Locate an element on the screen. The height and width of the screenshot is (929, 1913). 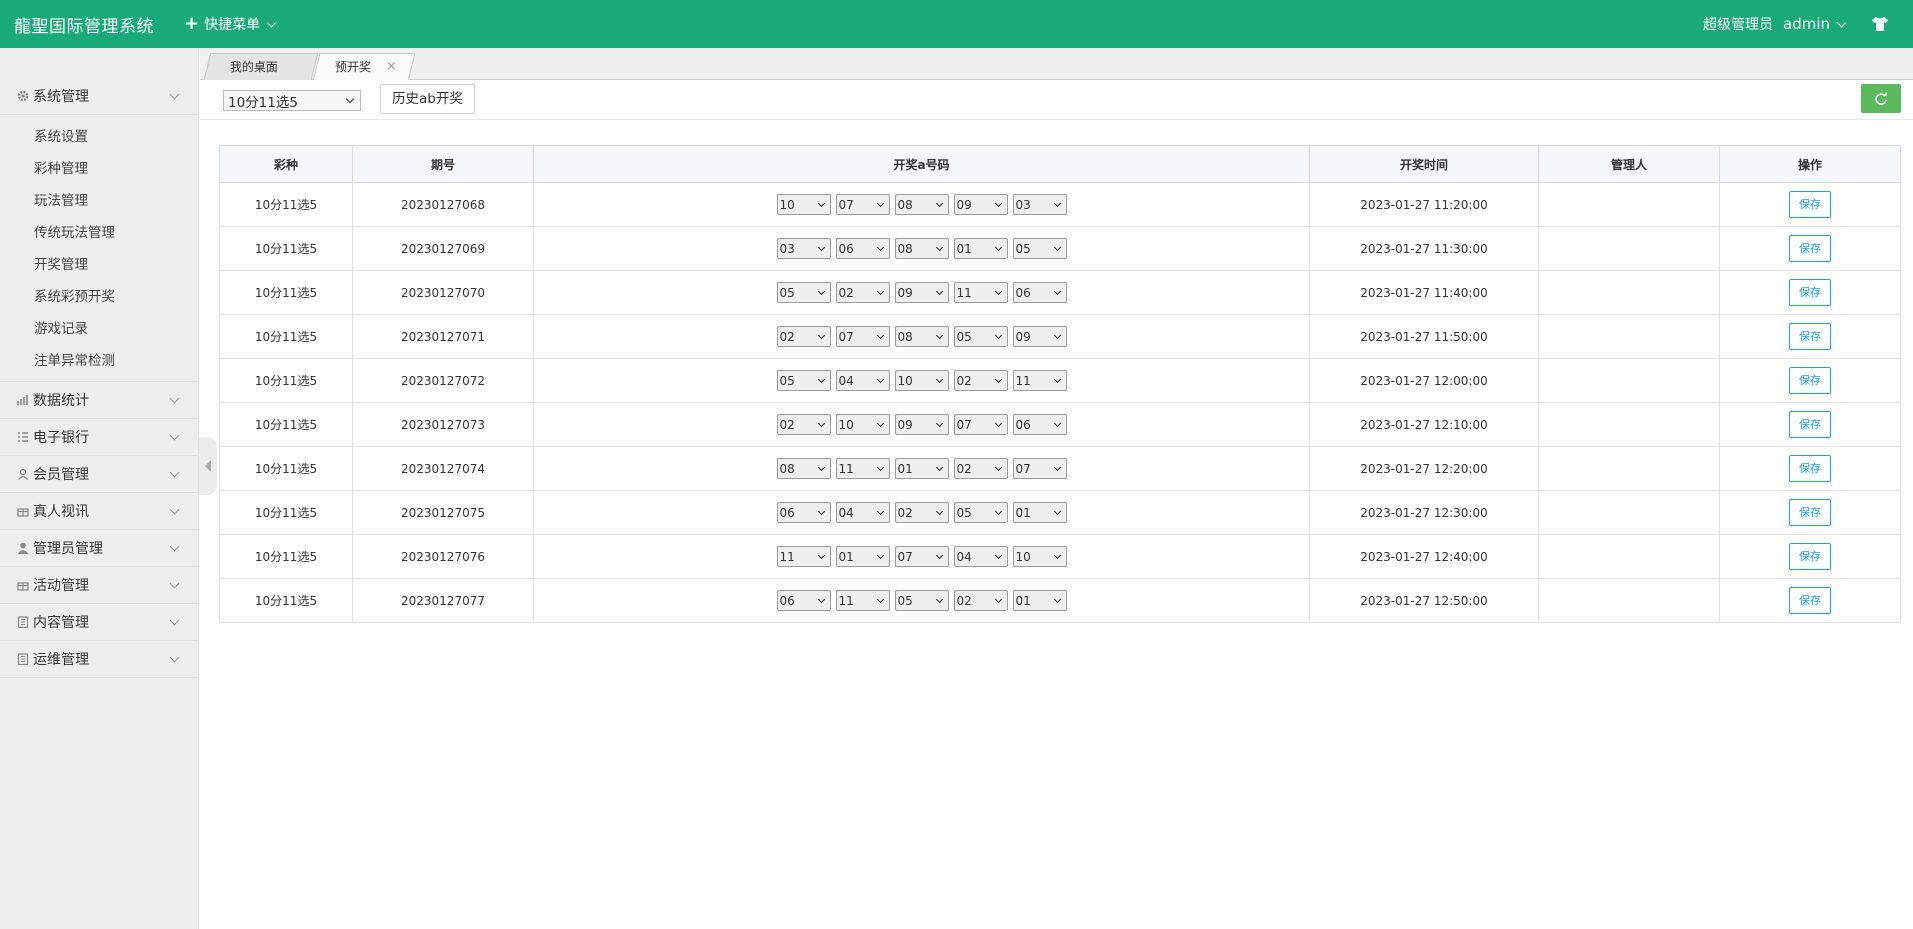
sidebar-group-6: 活动管理 is located at coordinates (99, 585).